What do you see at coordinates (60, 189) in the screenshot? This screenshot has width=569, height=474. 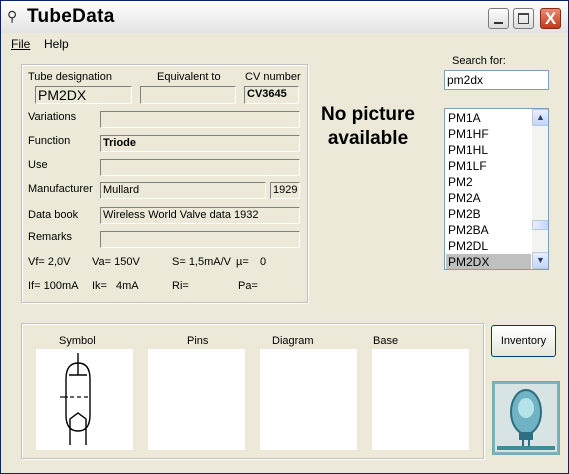 I see `manufacturer-label: Manufacturer` at bounding box center [60, 189].